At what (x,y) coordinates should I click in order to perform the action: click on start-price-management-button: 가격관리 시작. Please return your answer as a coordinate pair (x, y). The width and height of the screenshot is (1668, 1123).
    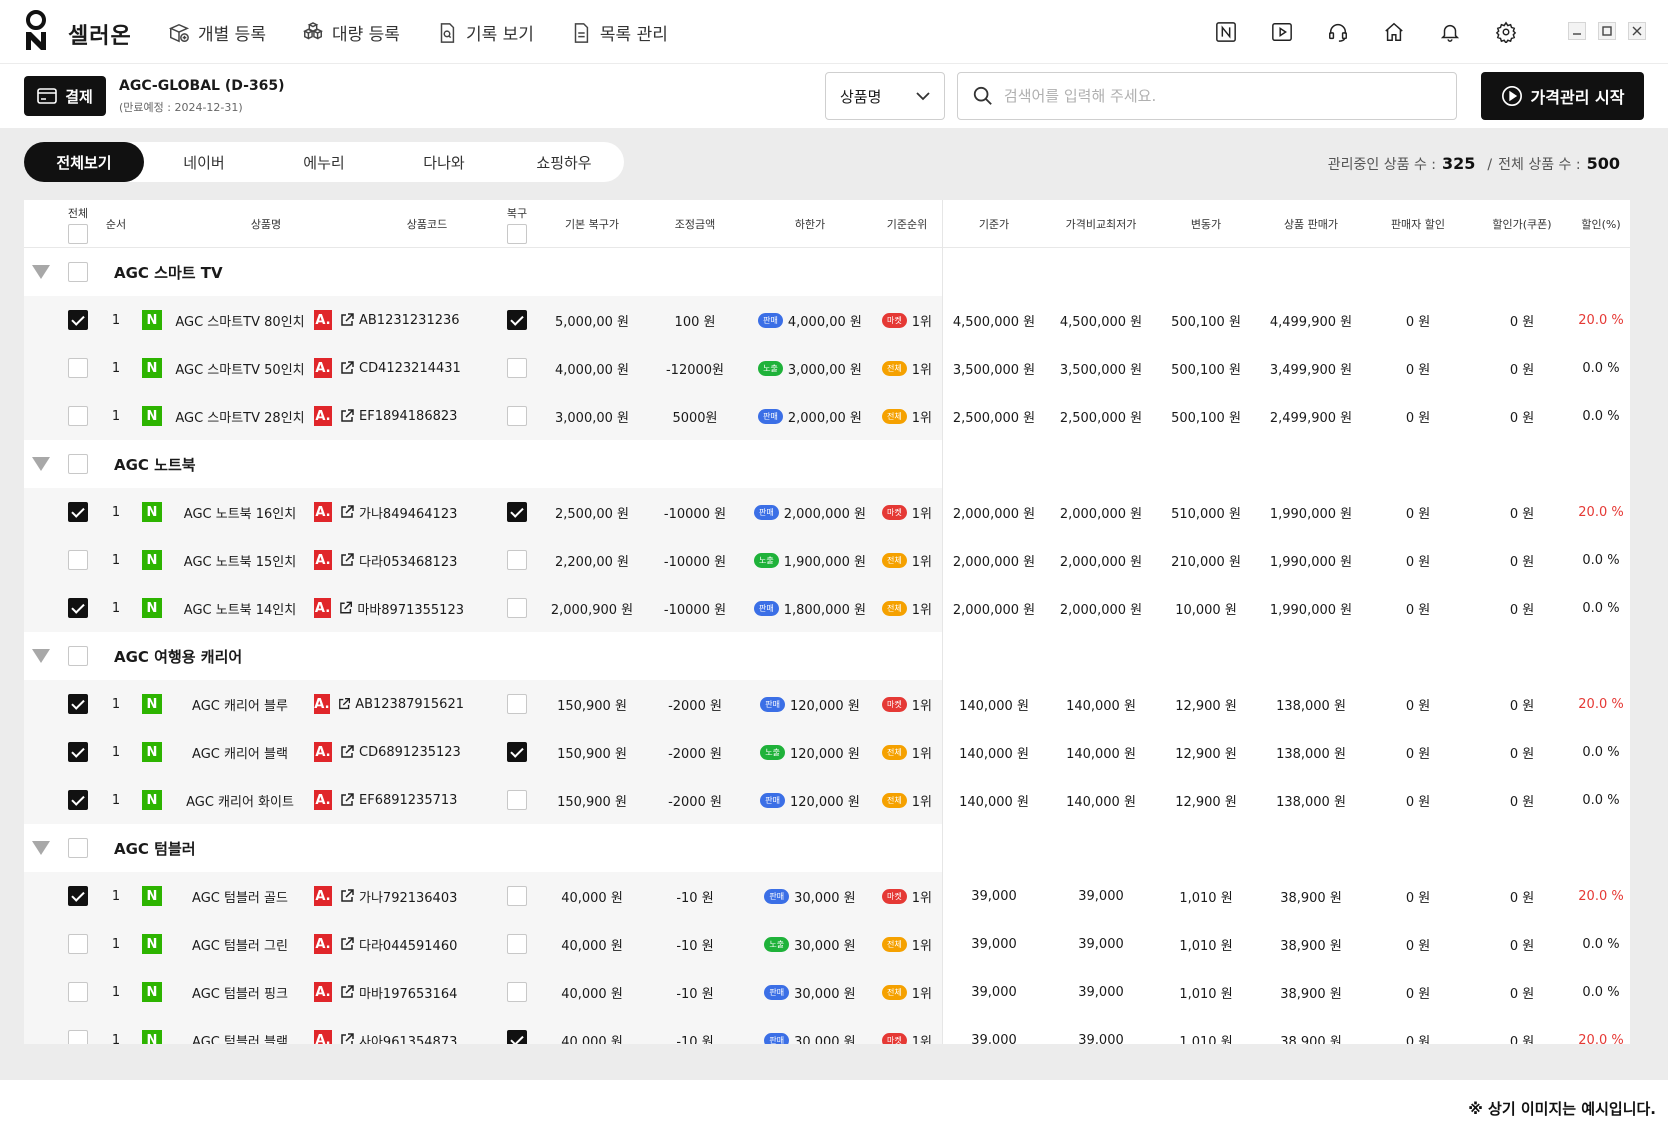
    Looking at the image, I should click on (1562, 96).